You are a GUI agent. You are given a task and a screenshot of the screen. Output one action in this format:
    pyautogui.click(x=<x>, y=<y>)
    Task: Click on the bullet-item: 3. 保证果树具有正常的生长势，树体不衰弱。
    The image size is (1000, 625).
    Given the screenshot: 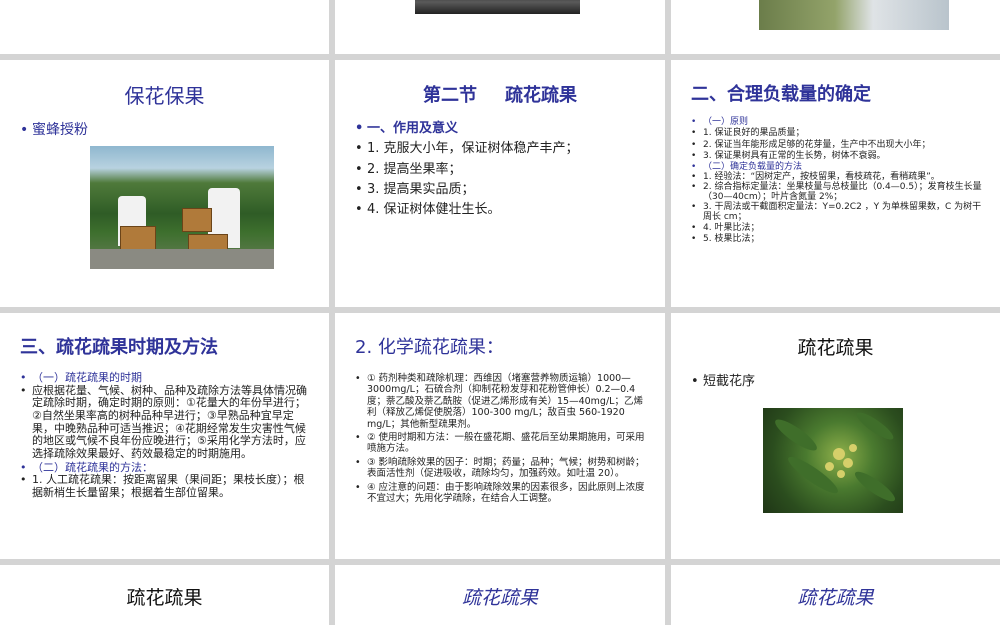 What is the action you would take?
    pyautogui.click(x=838, y=157)
    